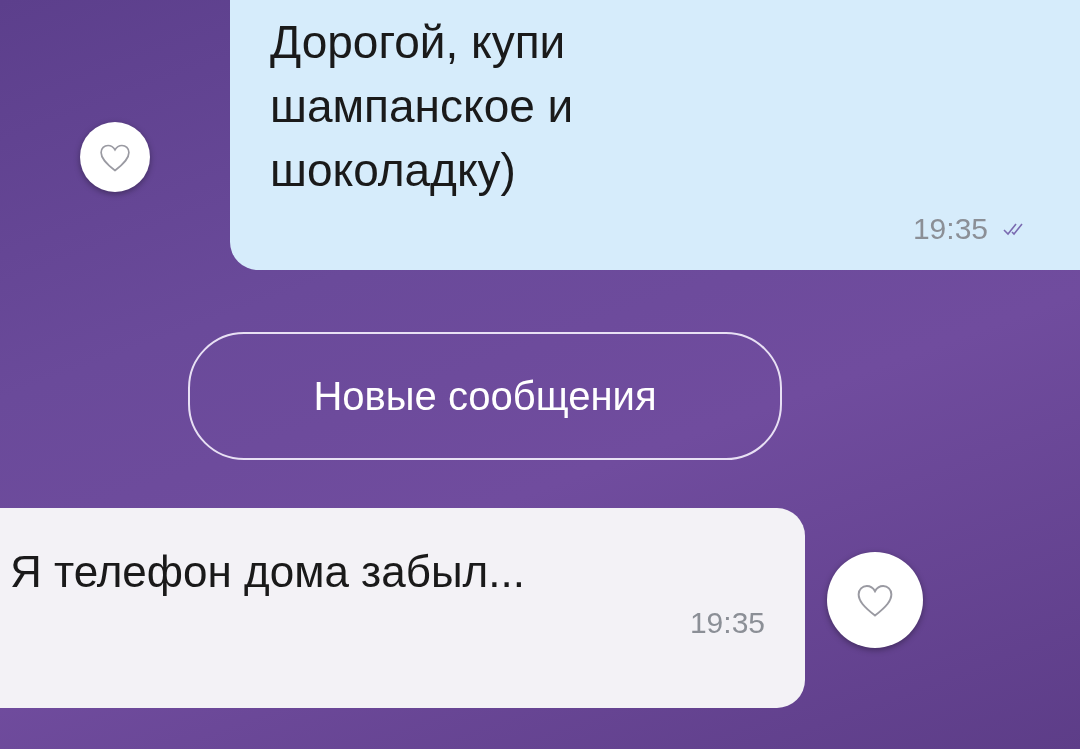 Image resolution: width=1080 pixels, height=749 pixels. What do you see at coordinates (422, 106) in the screenshot?
I see `message-text: Дорогой, купи шампанское и шоколадку)` at bounding box center [422, 106].